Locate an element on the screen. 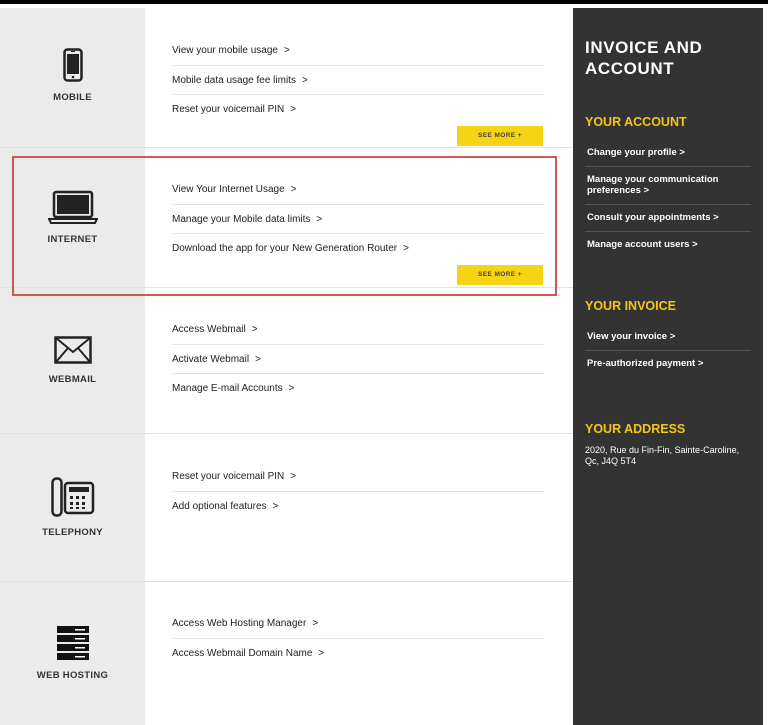 The image size is (768, 725). your-address-heading: YOUR ADDRESS is located at coordinates (635, 429).